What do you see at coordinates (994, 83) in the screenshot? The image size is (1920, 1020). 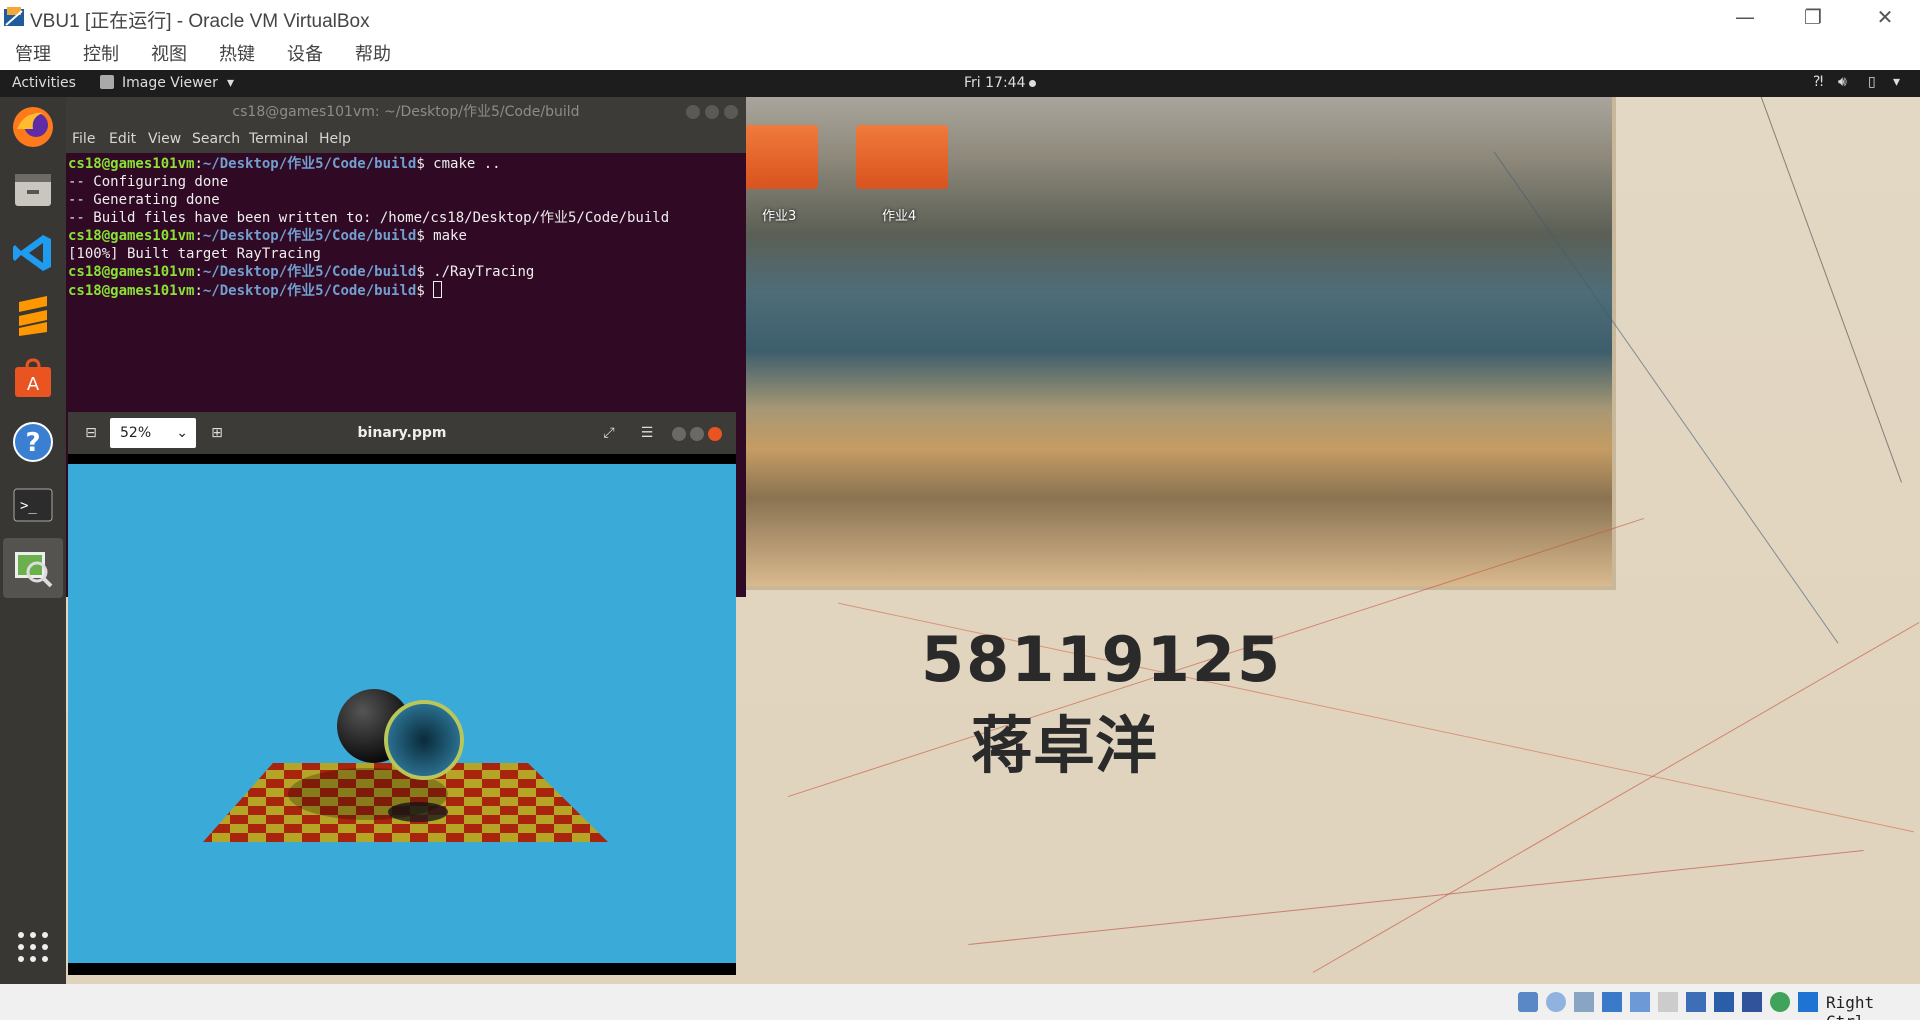 I see `clock: Fri 17:44` at bounding box center [994, 83].